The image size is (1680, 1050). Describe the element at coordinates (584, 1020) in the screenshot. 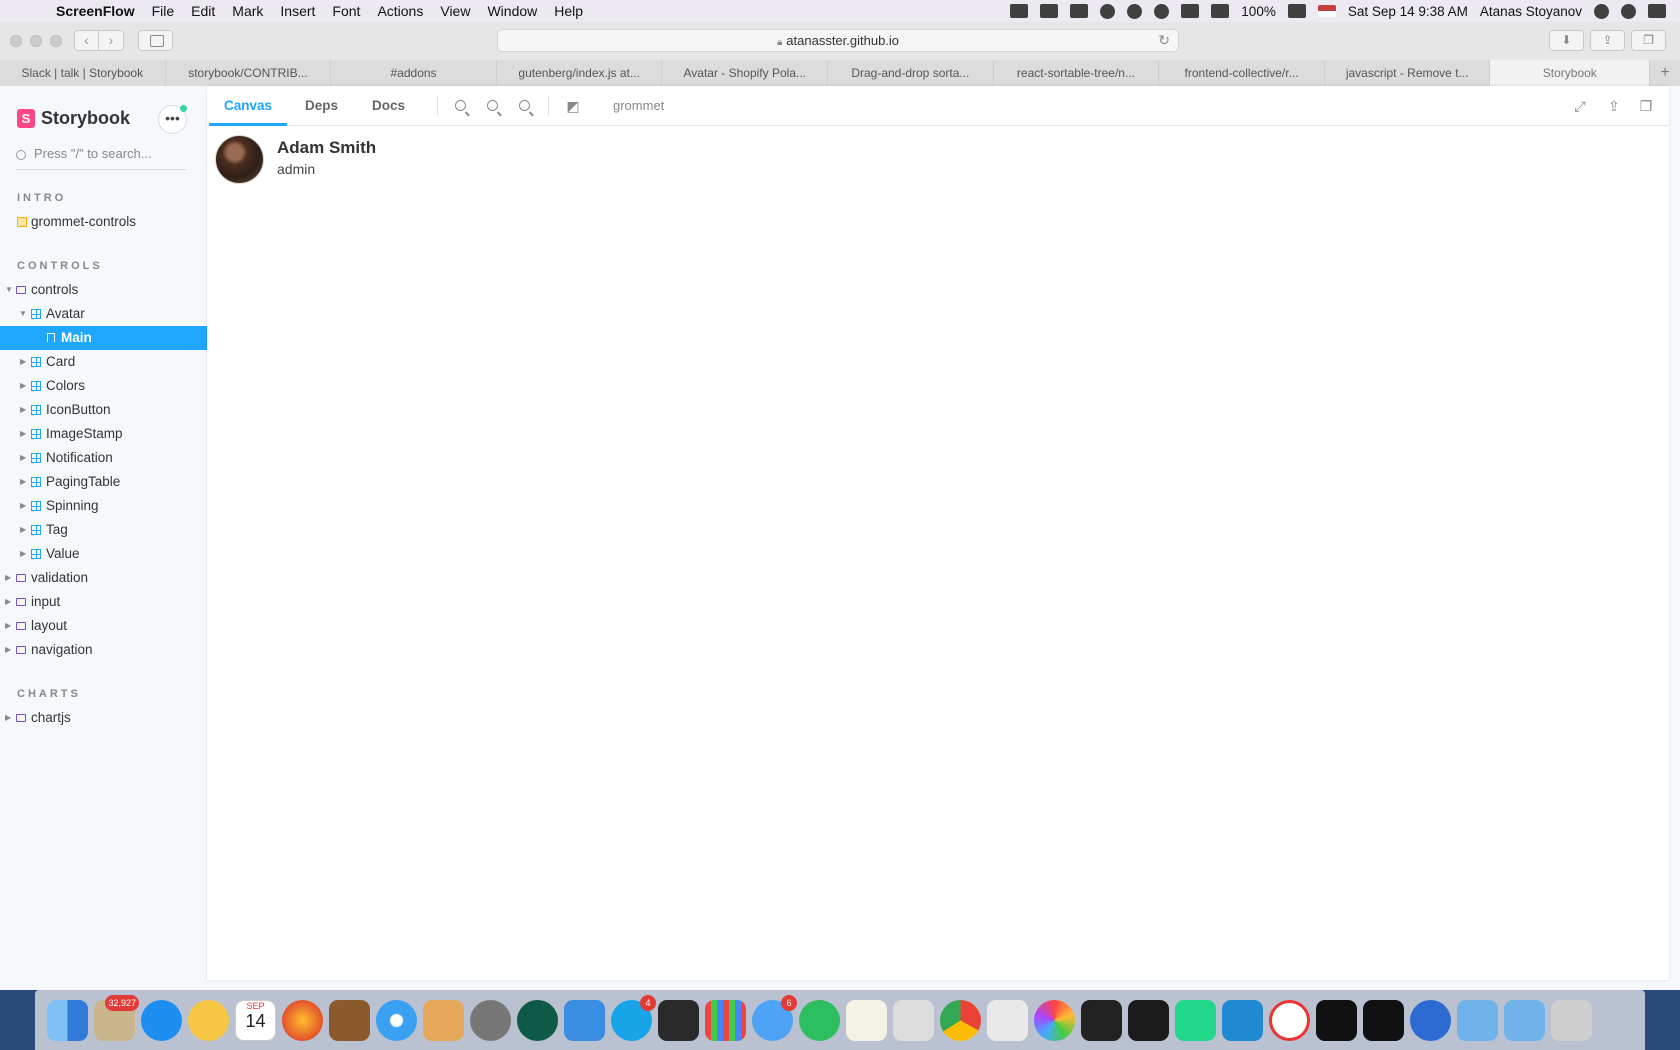

I see `xcode-icon` at that location.